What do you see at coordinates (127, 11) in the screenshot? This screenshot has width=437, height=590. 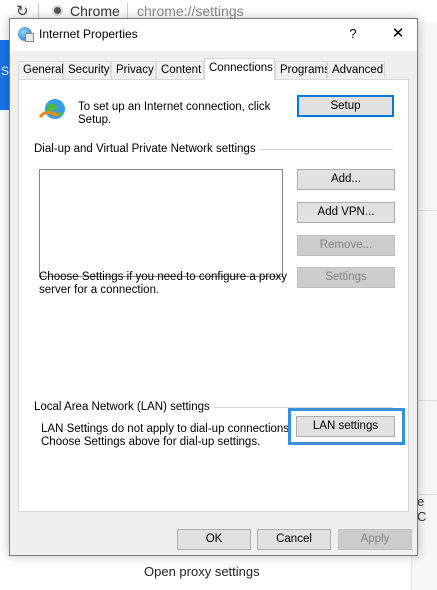 I see `url-divider` at bounding box center [127, 11].